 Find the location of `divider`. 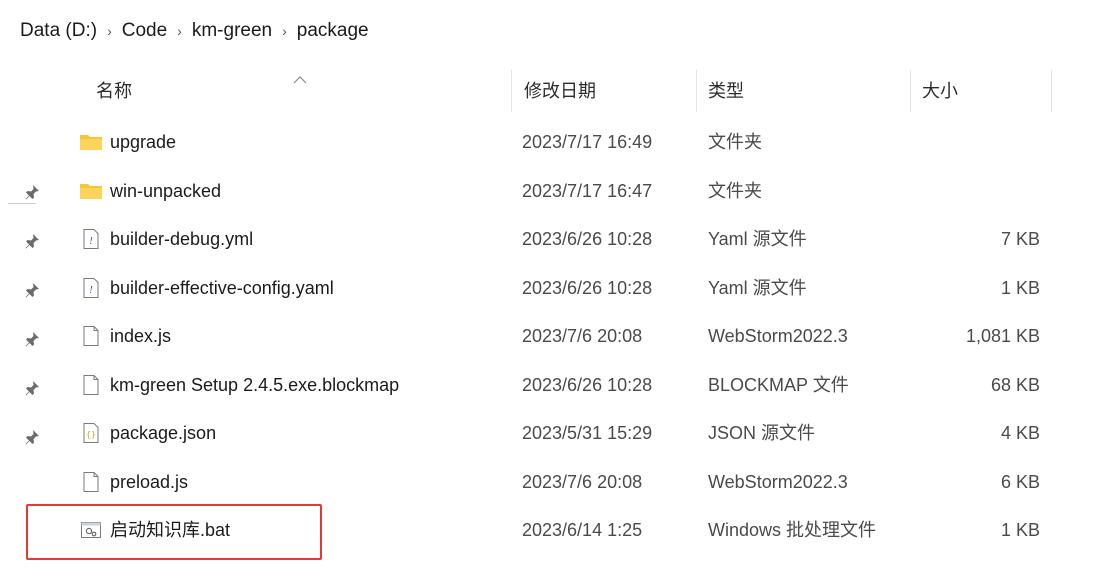

divider is located at coordinates (22, 203).